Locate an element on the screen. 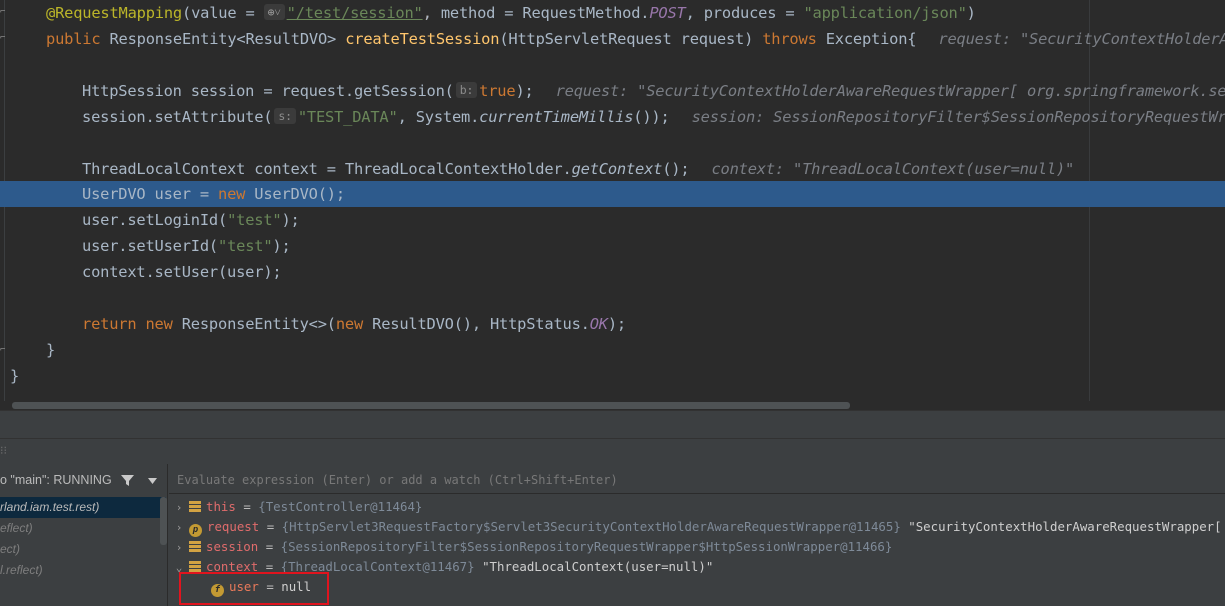 The image size is (1225, 606). variable-name: this is located at coordinates (221, 506).